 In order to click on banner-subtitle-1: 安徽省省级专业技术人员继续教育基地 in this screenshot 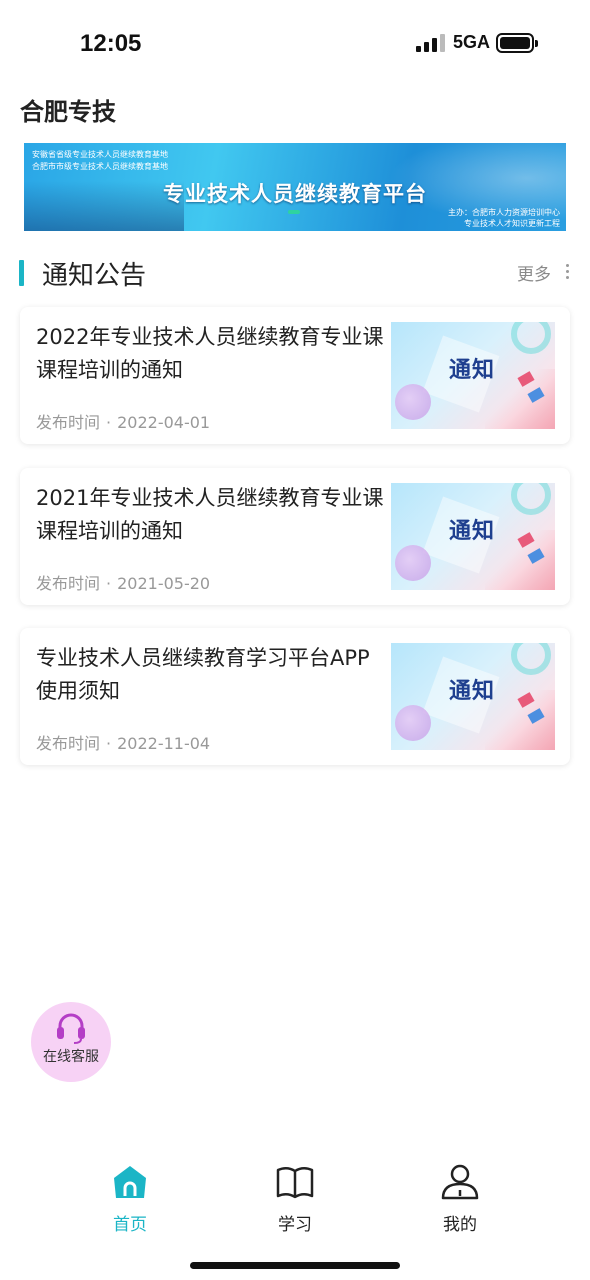, I will do `click(100, 154)`.